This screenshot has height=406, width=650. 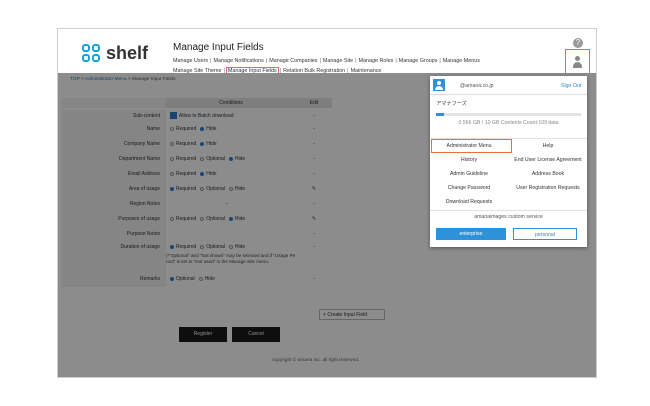 What do you see at coordinates (376, 61) in the screenshot?
I see `nav-item: Manage Roles` at bounding box center [376, 61].